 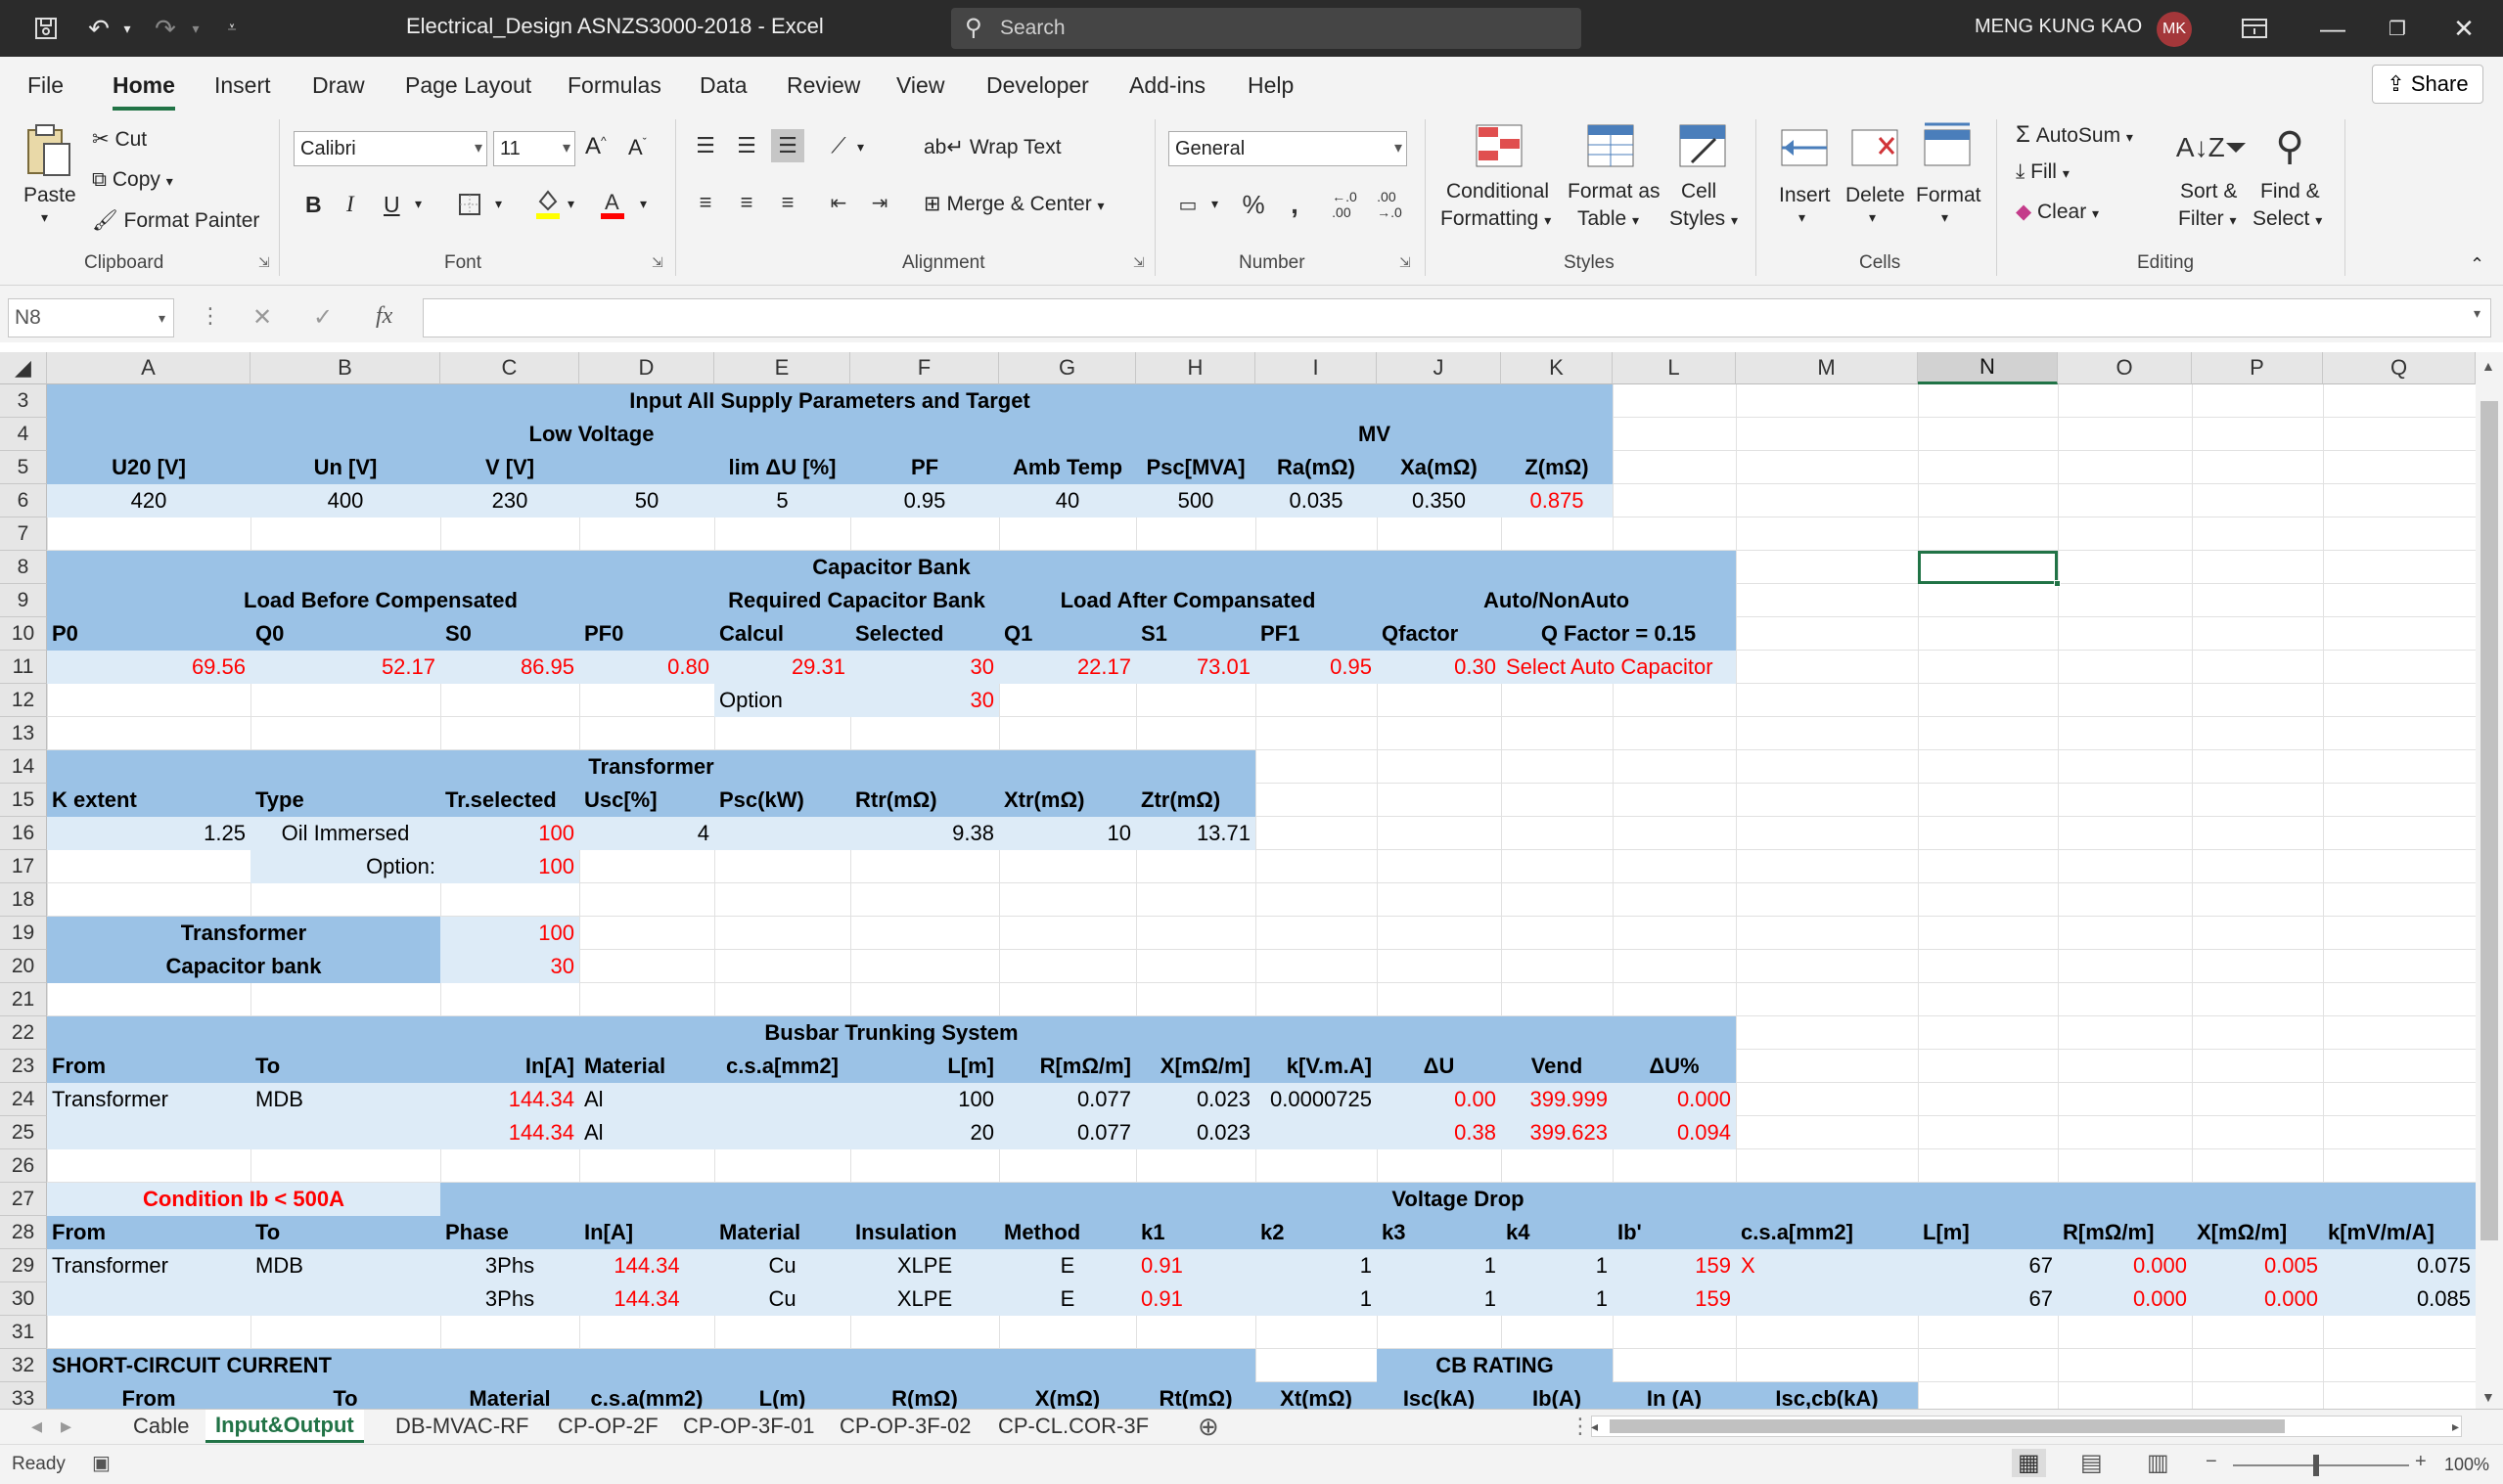 I want to click on cell-q29: 0.075, so click(x=2399, y=1265).